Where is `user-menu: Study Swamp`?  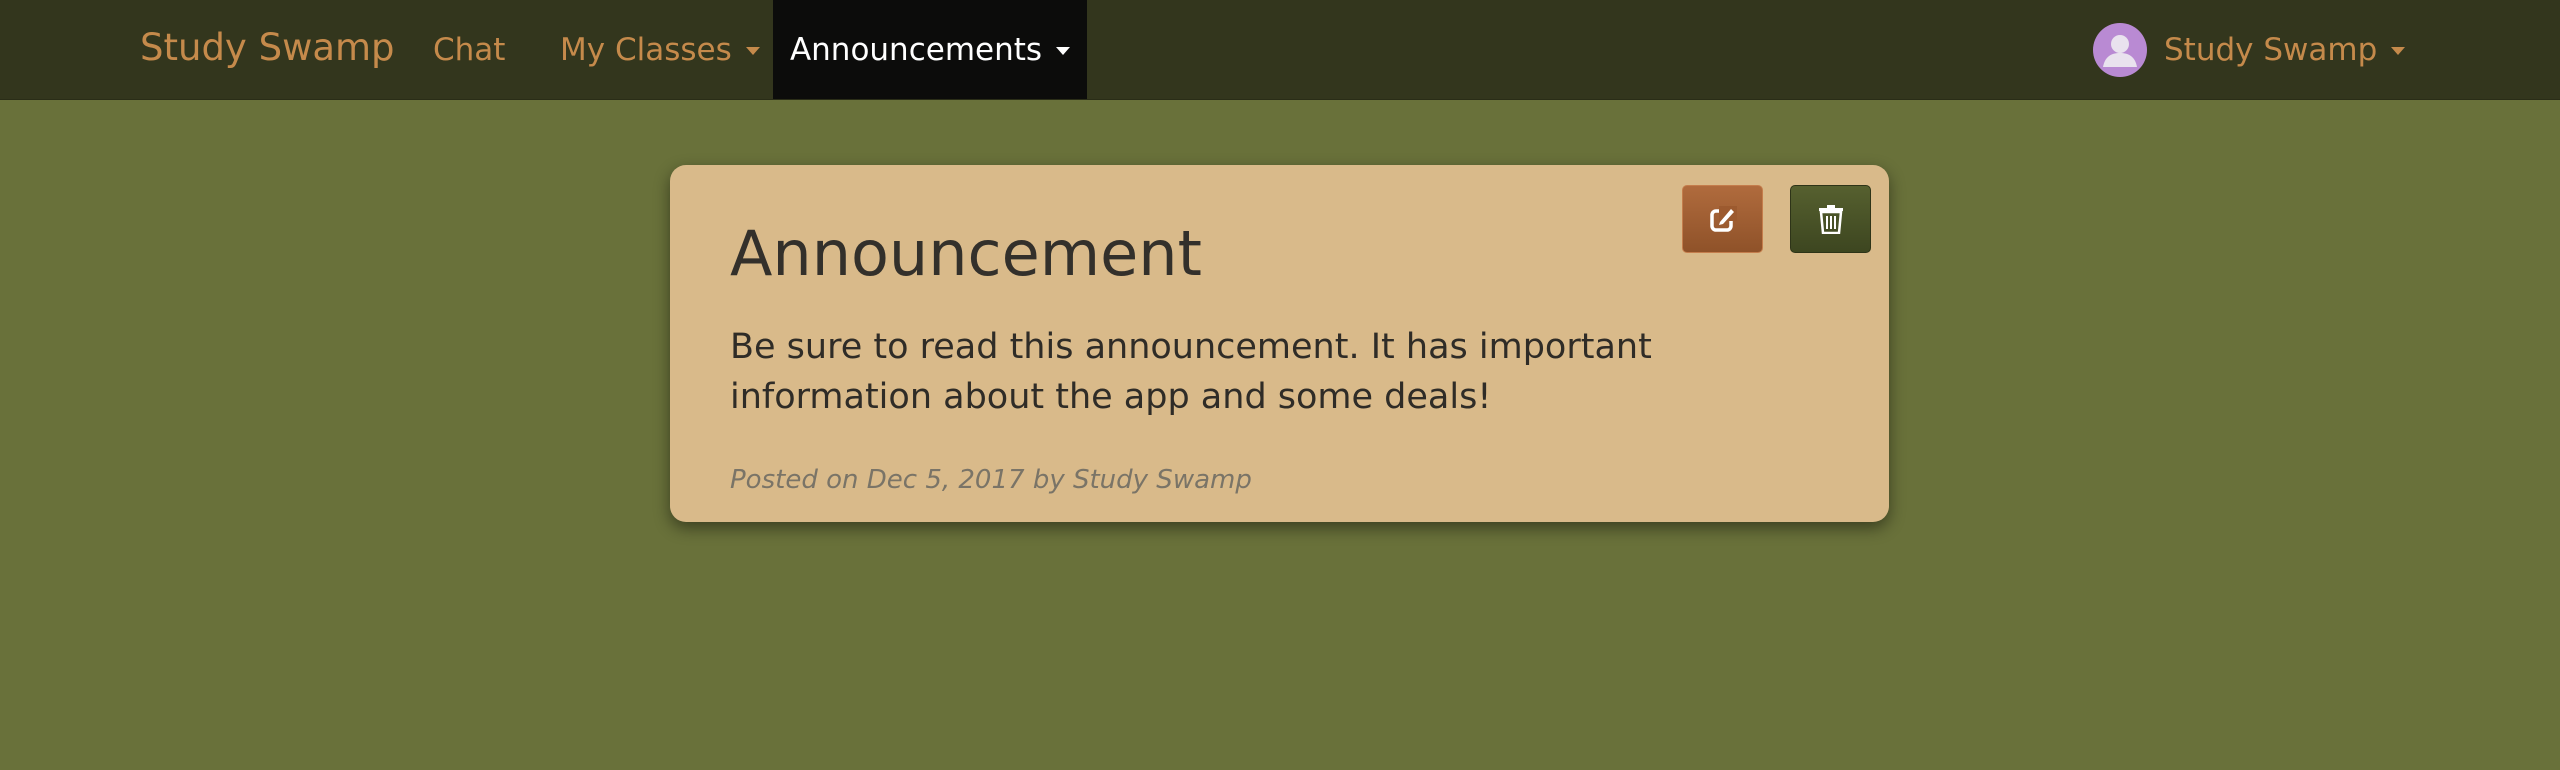
user-menu: Study Swamp is located at coordinates (2249, 49).